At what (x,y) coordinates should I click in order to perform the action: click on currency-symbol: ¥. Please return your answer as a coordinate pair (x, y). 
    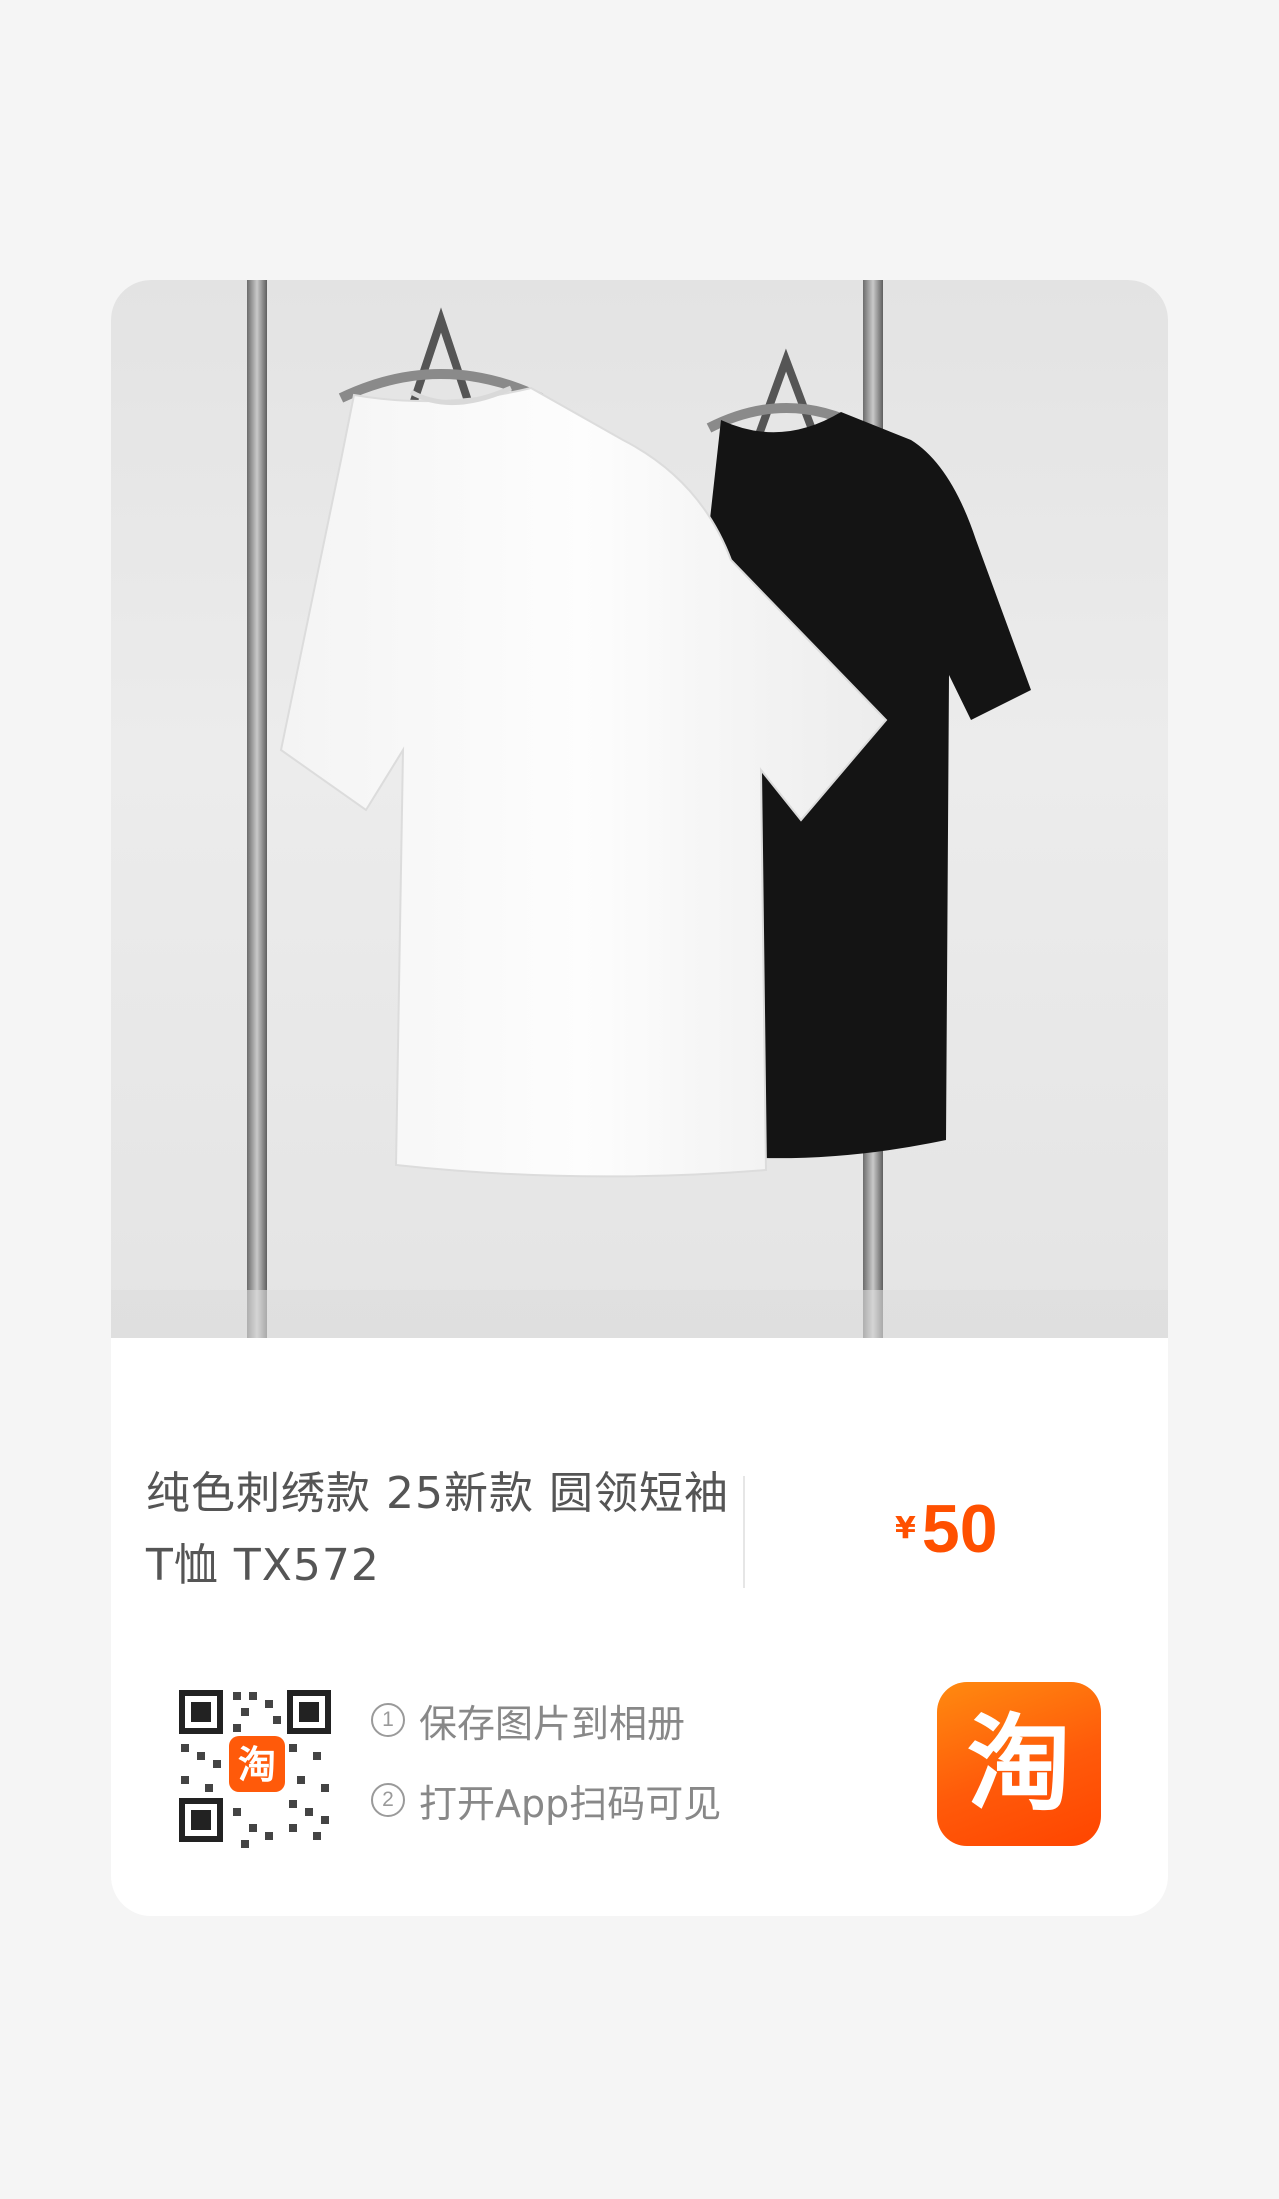
    Looking at the image, I should click on (905, 1528).